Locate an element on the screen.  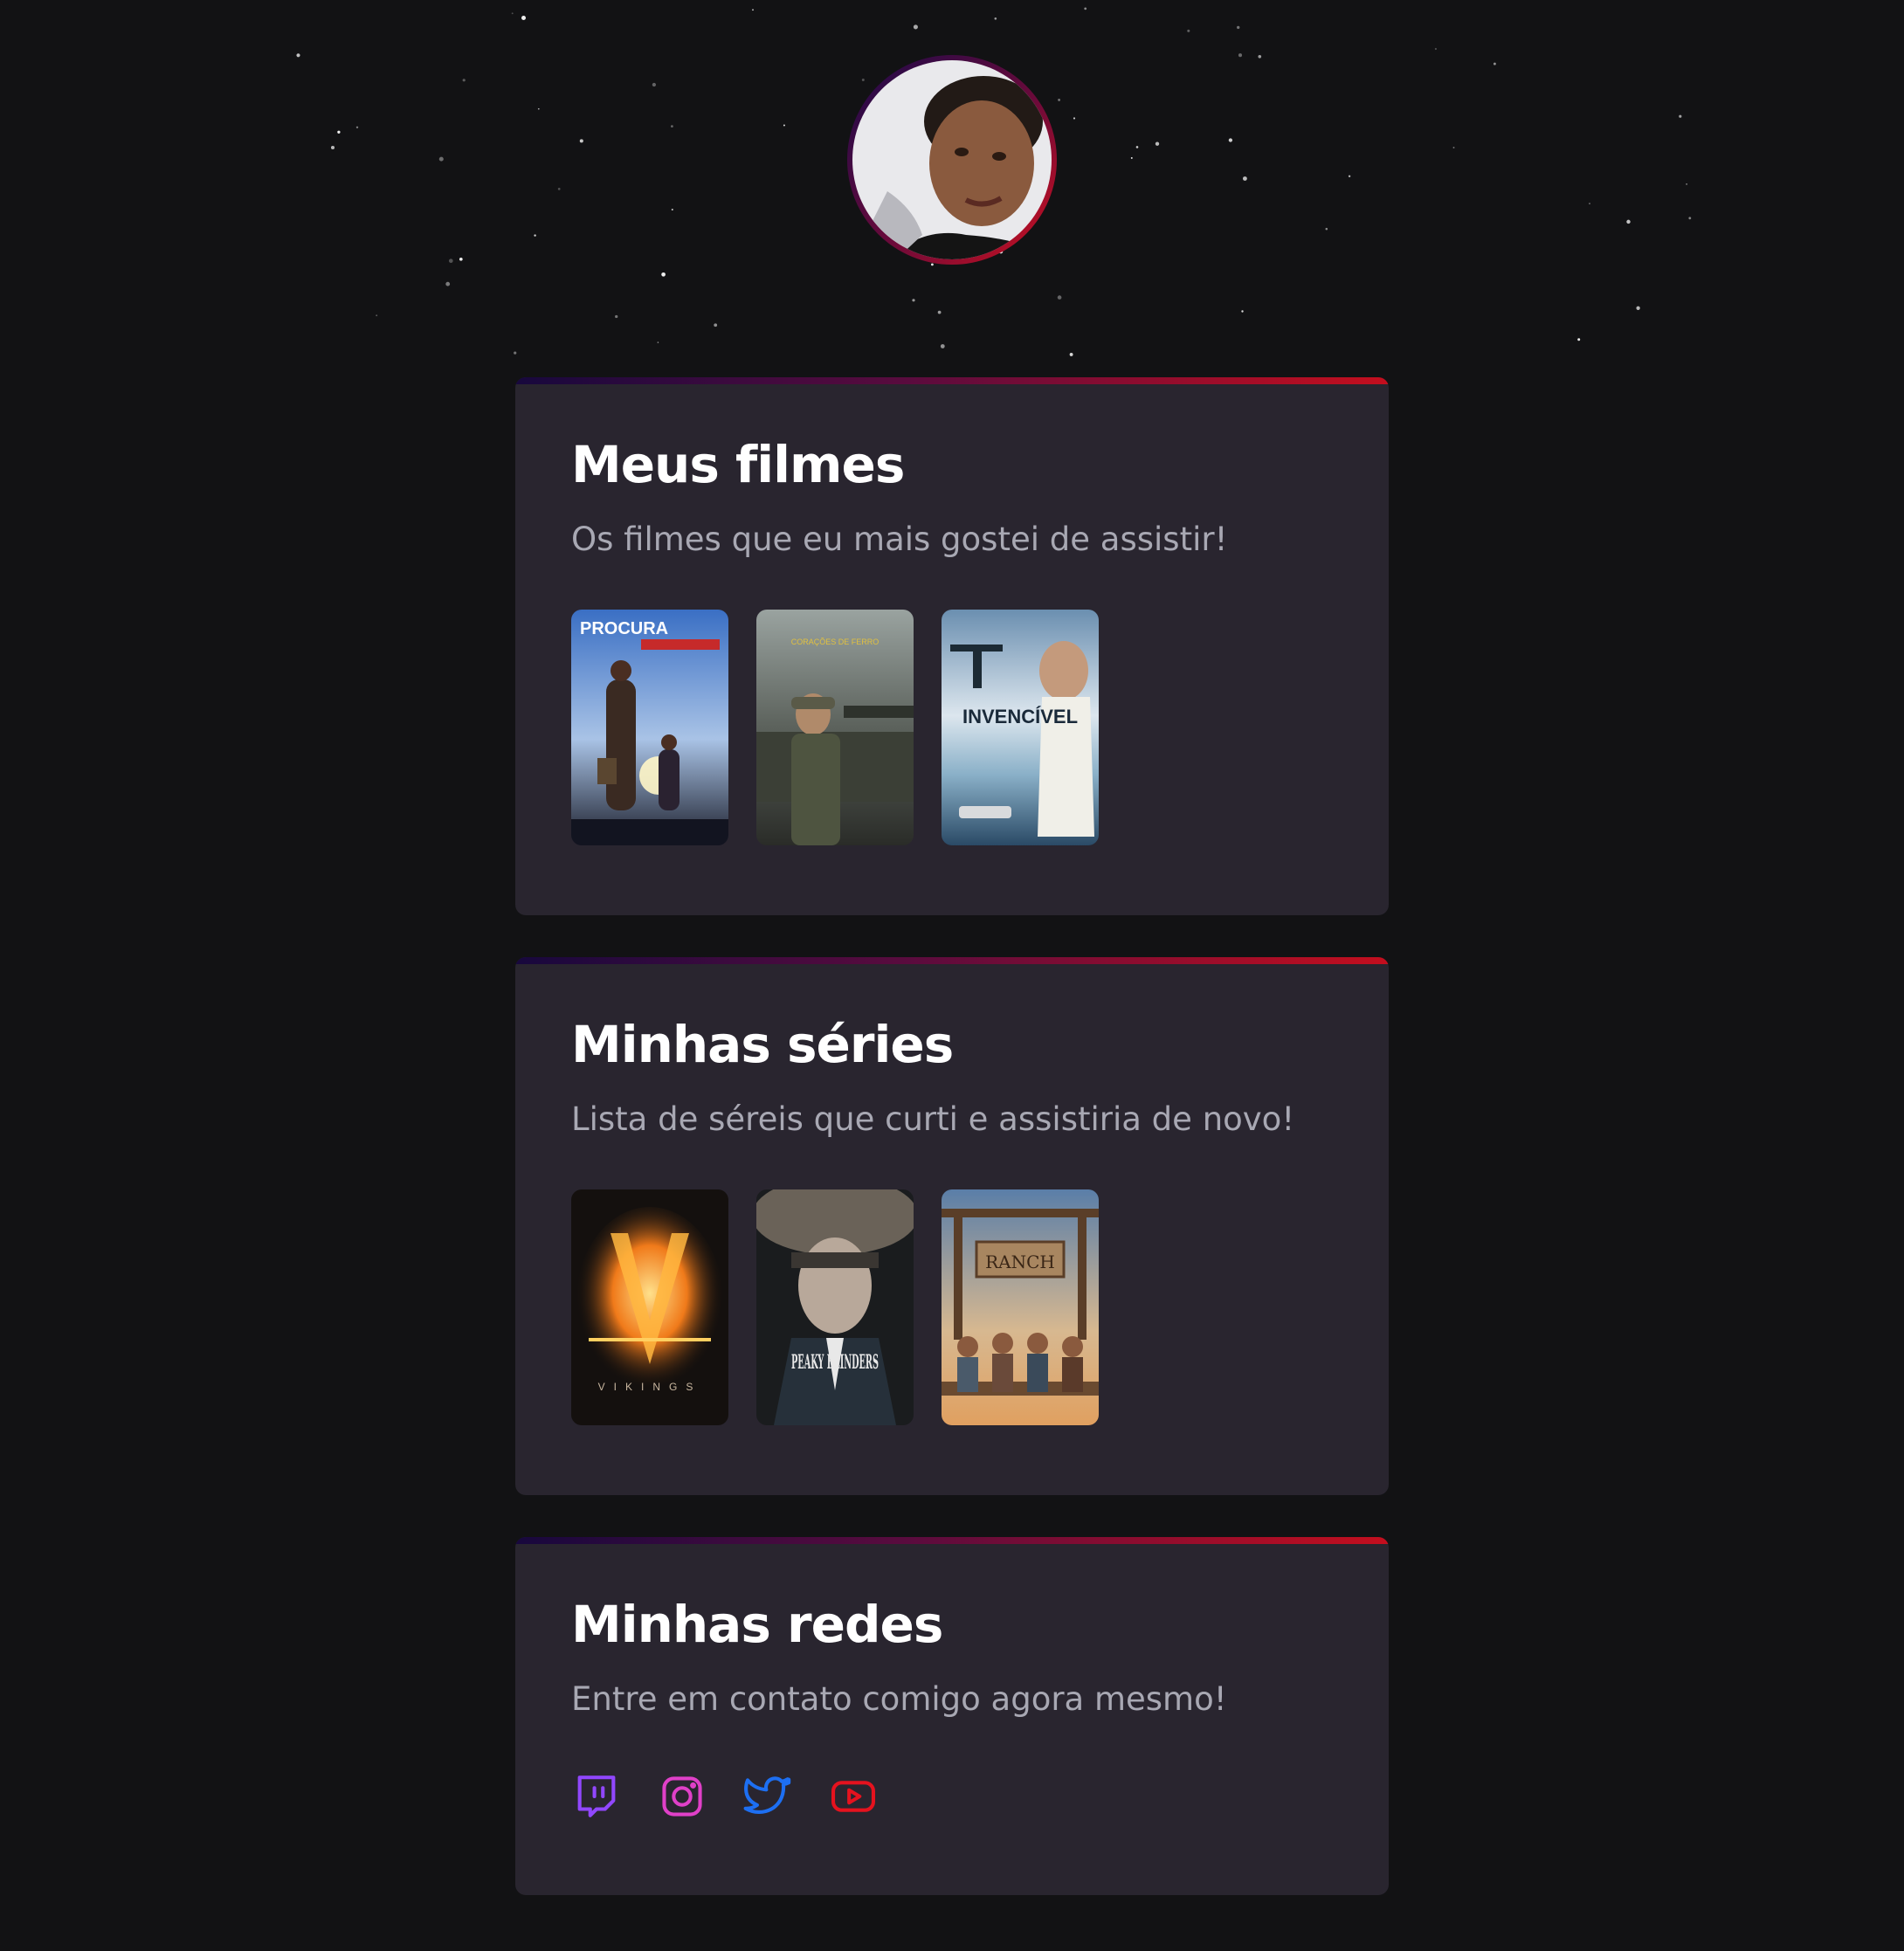
series-list: VIKINGS PEAKY BLINDERS RANCH is located at coordinates (835, 1307).